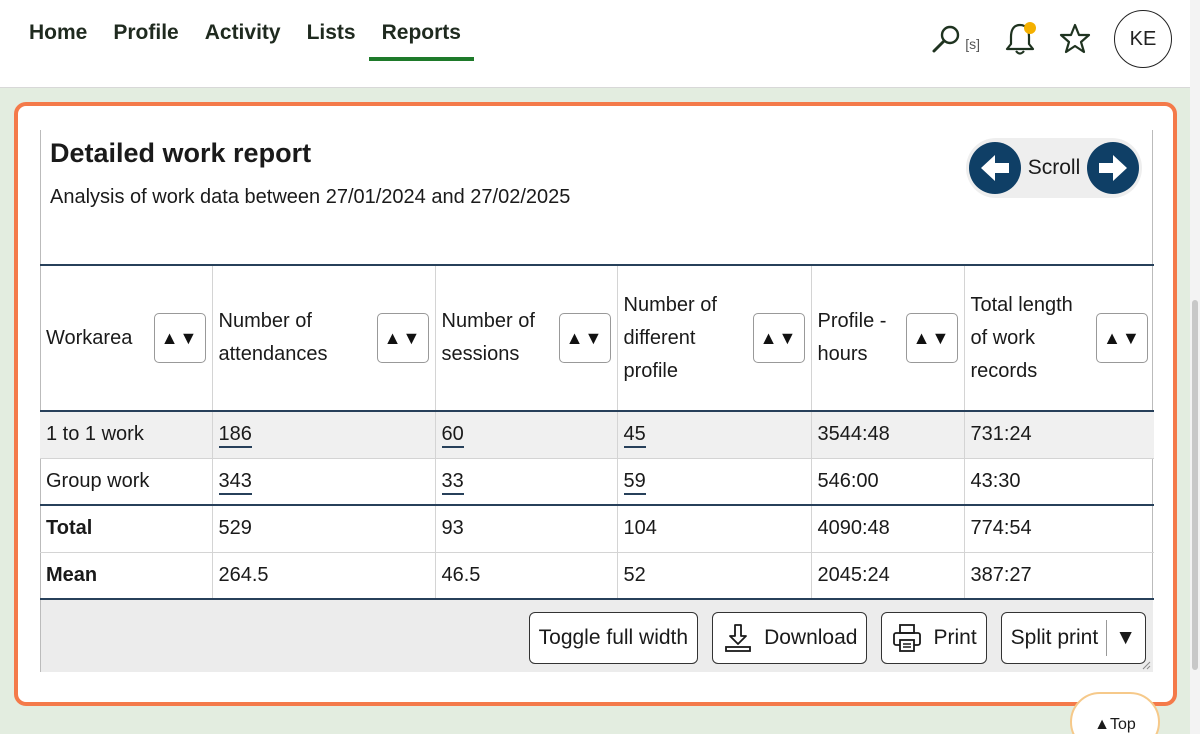  What do you see at coordinates (955, 637) in the screenshot?
I see `print-label: Print` at bounding box center [955, 637].